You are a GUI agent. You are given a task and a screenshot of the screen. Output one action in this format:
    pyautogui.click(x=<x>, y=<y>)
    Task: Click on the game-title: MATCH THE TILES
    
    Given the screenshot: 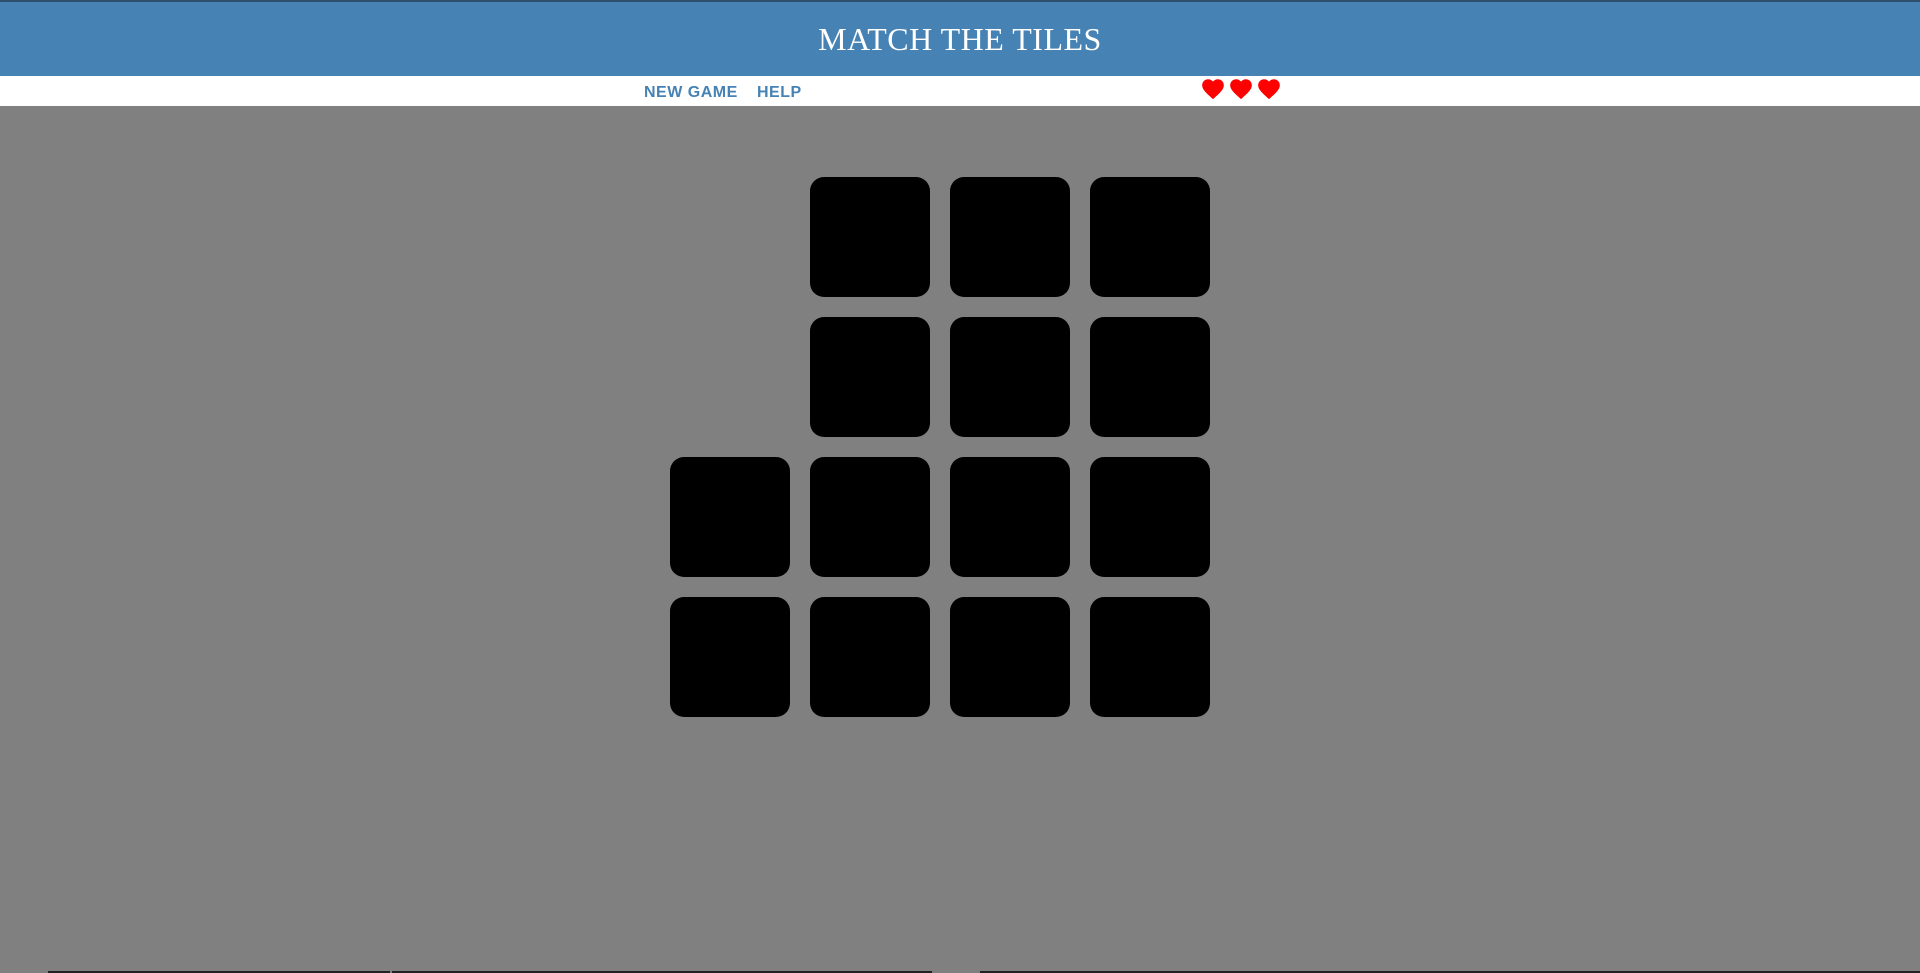 What is the action you would take?
    pyautogui.click(x=960, y=38)
    